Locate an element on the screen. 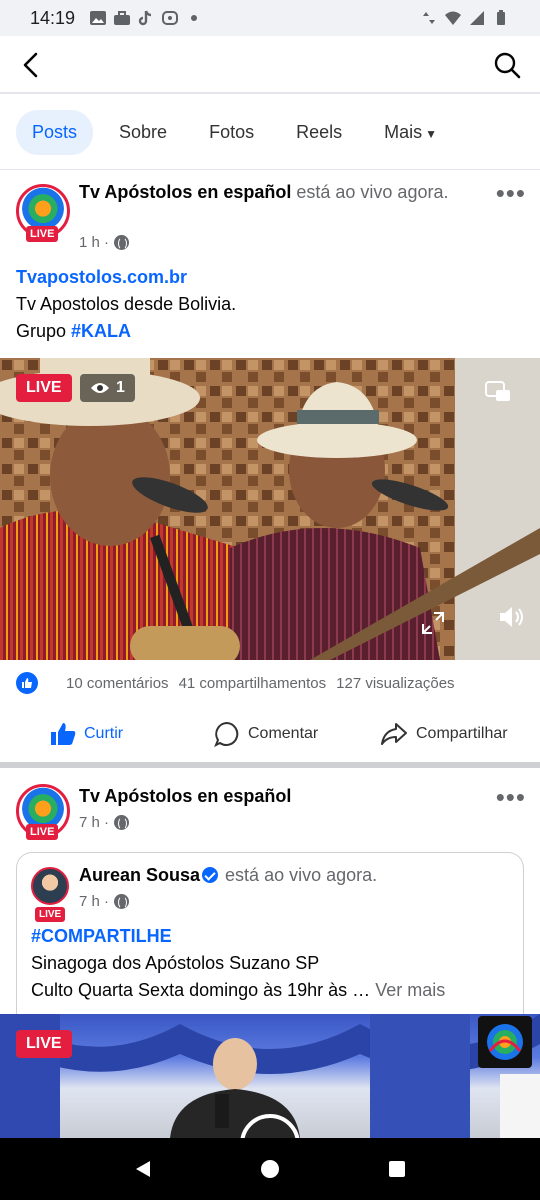 The width and height of the screenshot is (540, 1200). tiktok-icon is located at coordinates (145, 18).